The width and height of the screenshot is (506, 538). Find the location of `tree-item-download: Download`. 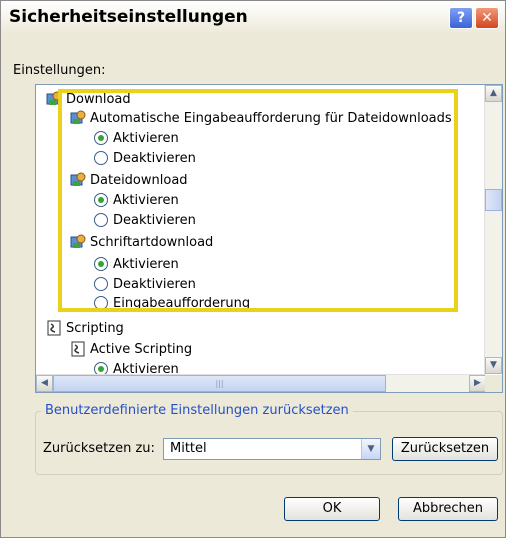

tree-item-download: Download is located at coordinates (88, 99).